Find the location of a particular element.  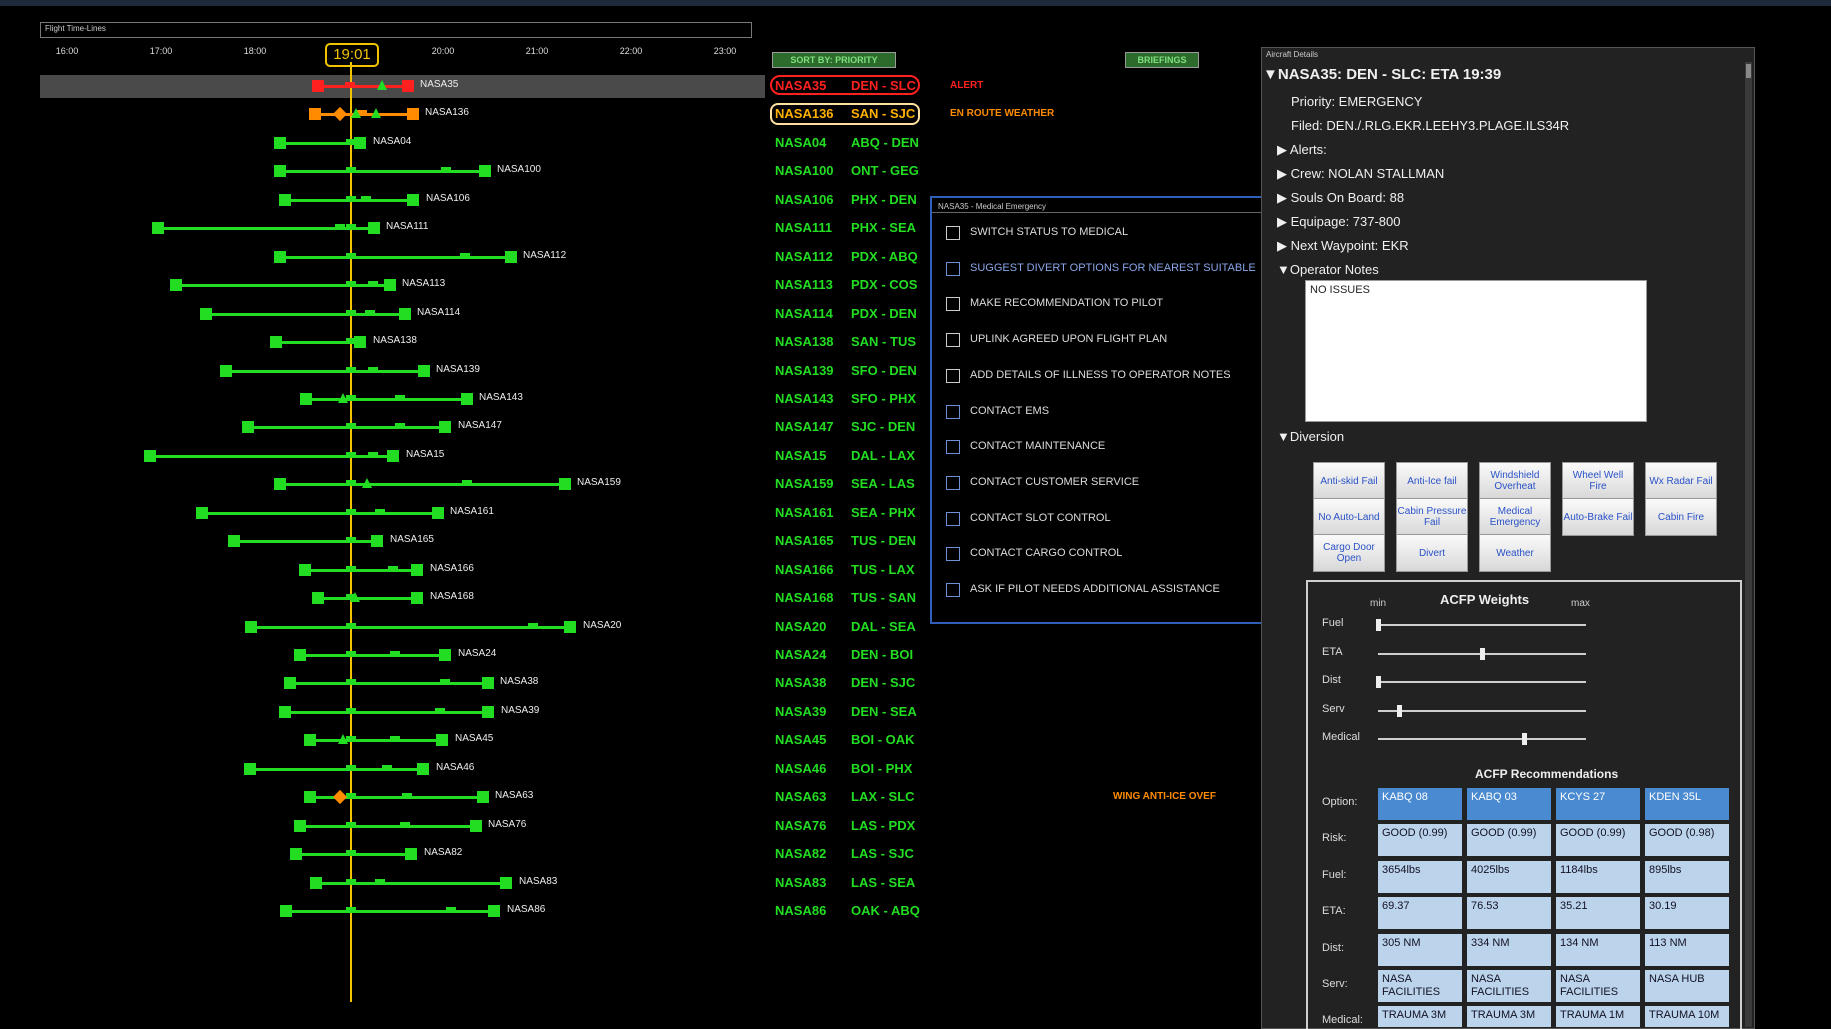

flight-list-item: NASA86 OAK - ABQ is located at coordinates (858, 911).